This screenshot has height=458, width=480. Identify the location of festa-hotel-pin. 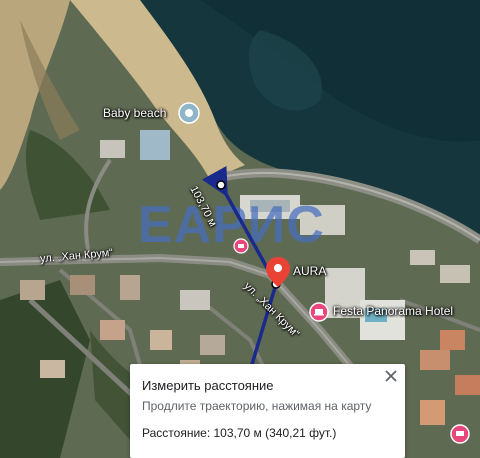
(319, 314).